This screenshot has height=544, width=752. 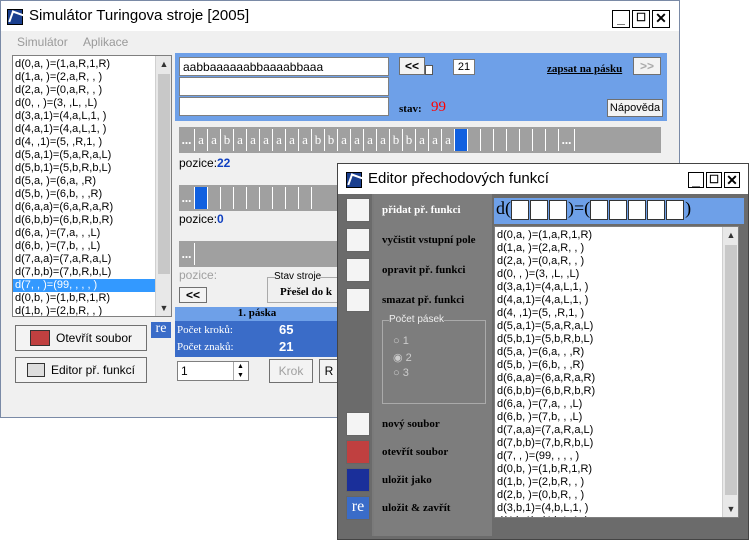 What do you see at coordinates (641, 19) in the screenshot?
I see `maximize-button: ☐` at bounding box center [641, 19].